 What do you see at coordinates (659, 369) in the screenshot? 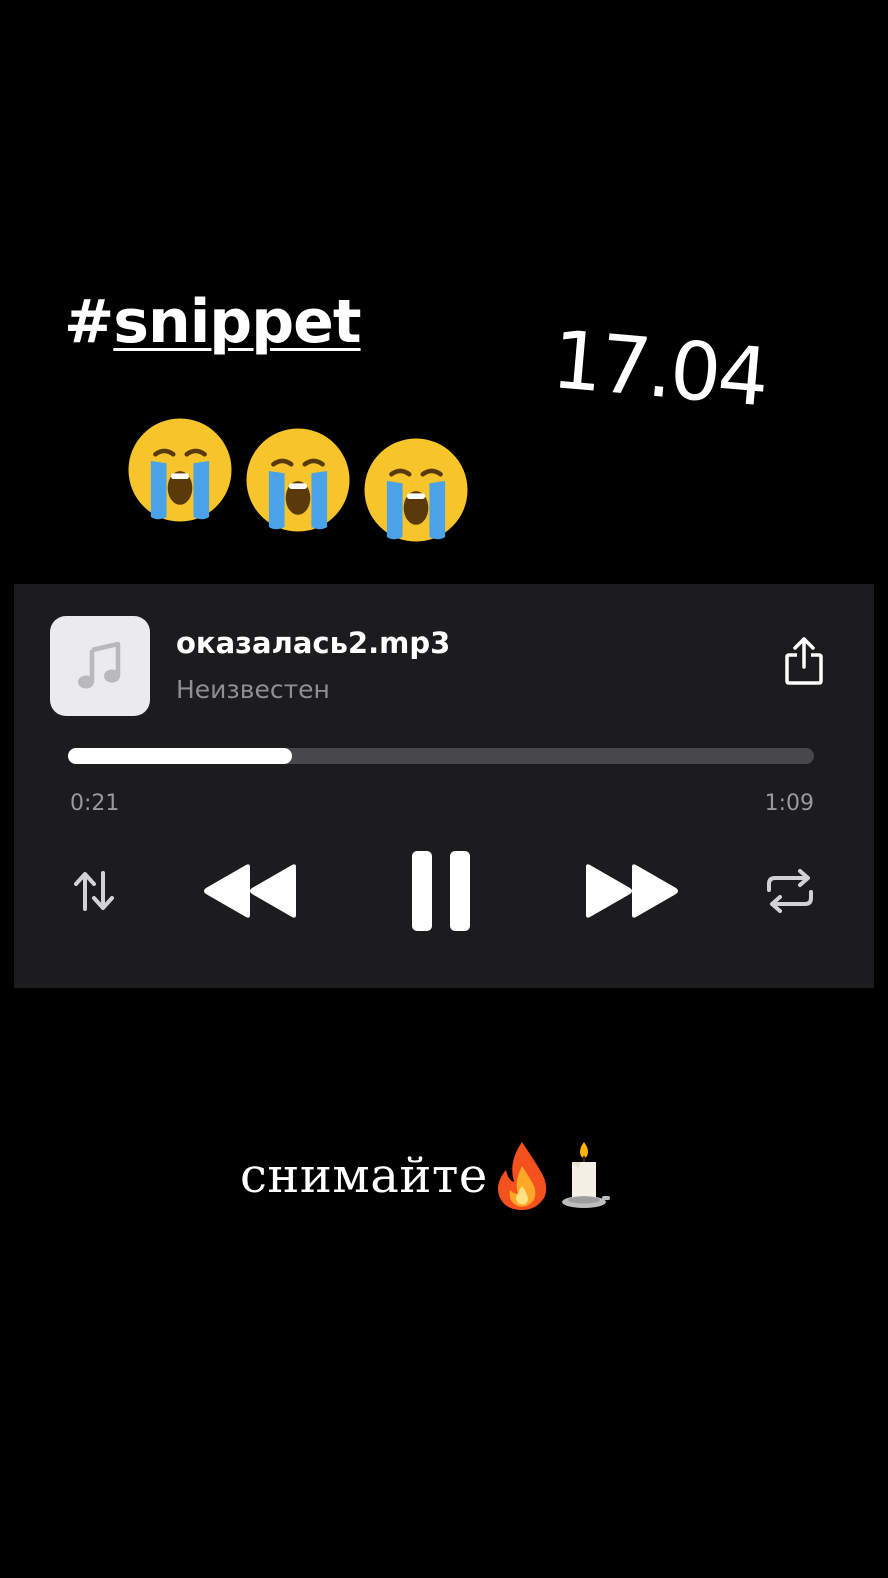
I see `date-text: 17.04` at bounding box center [659, 369].